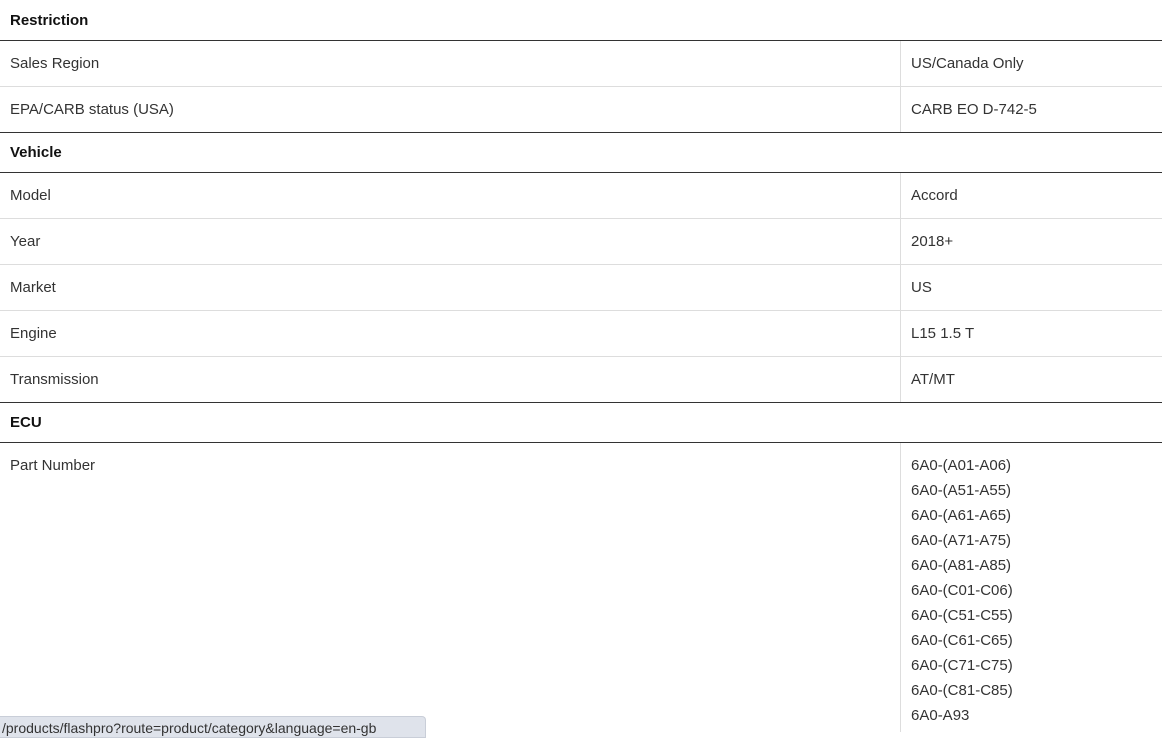 This screenshot has height=738, width=1162. Describe the element at coordinates (450, 379) in the screenshot. I see `row-label: Transmission` at that location.